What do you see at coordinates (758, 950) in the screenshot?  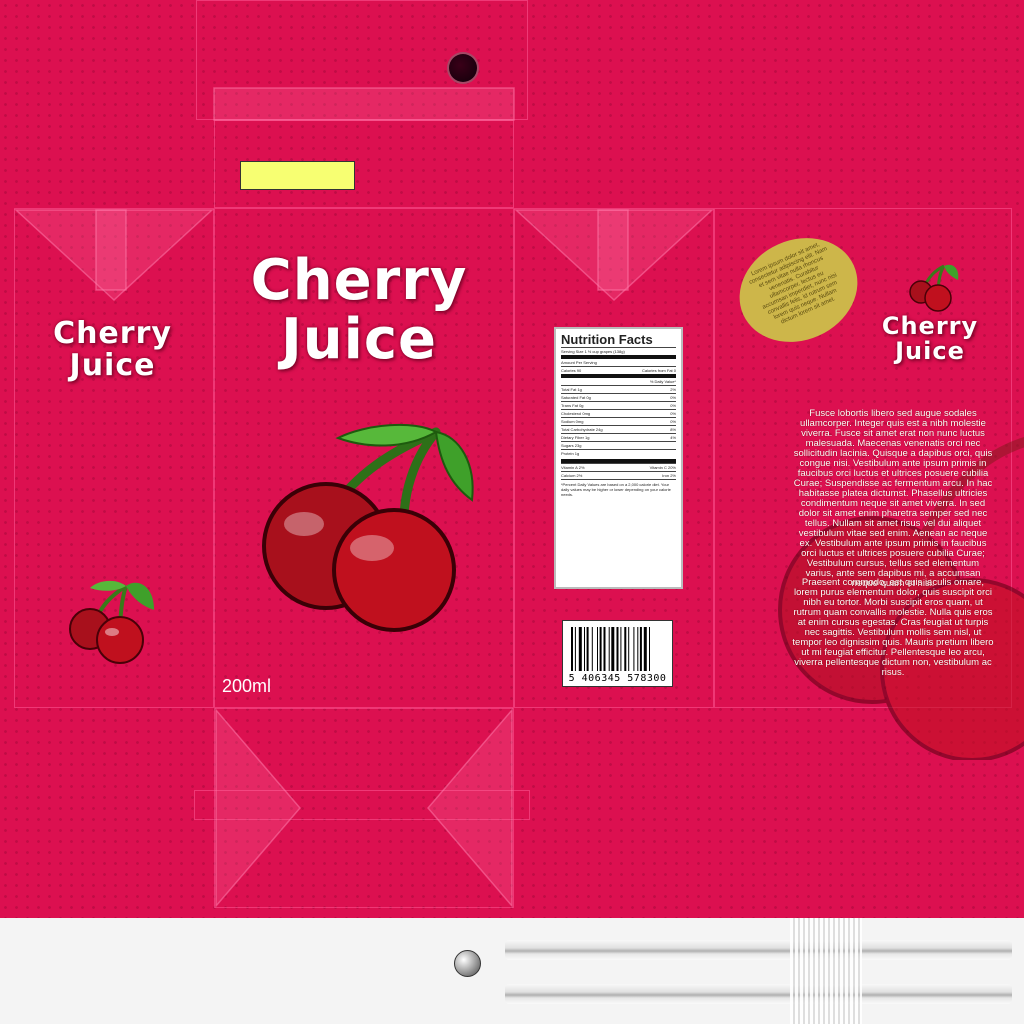 I see `straw-upper` at bounding box center [758, 950].